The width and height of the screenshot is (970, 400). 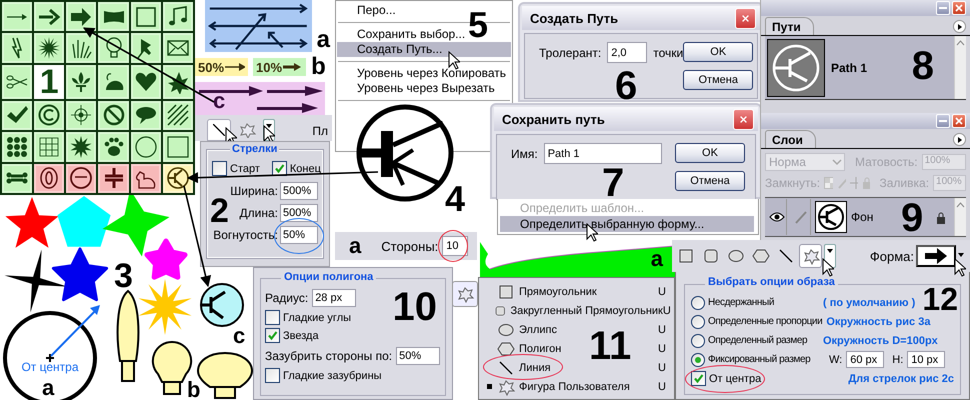 What do you see at coordinates (418, 356) in the screenshot?
I see `indent-field: 50%` at bounding box center [418, 356].